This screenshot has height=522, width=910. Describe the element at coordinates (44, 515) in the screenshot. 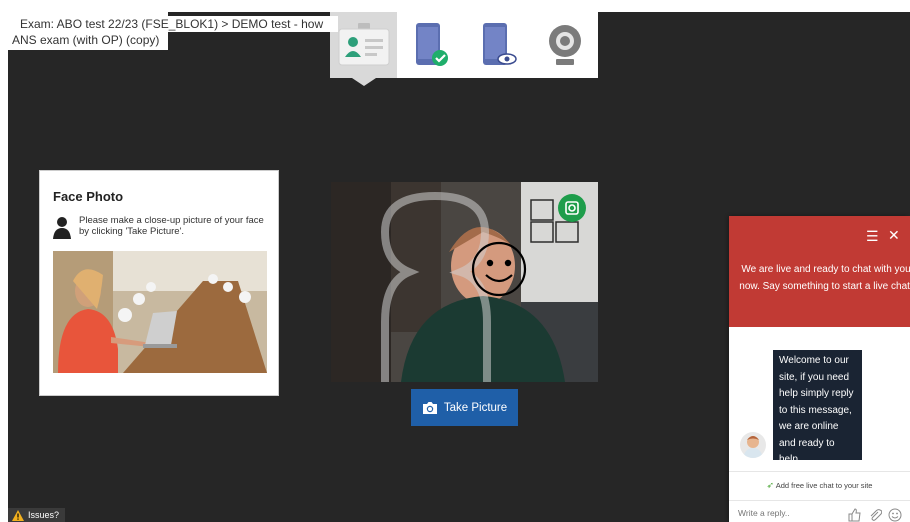

I see `issues-label: Issues?` at that location.